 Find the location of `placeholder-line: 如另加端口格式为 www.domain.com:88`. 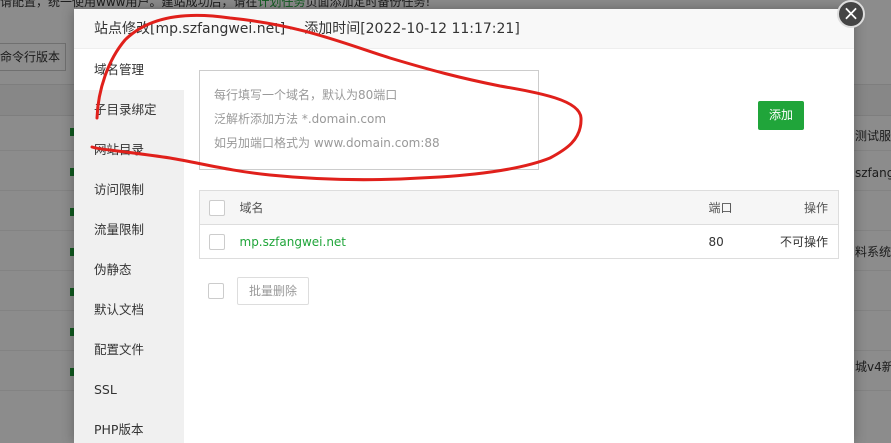

placeholder-line: 如另加端口格式为 www.domain.com:88 is located at coordinates (327, 143).